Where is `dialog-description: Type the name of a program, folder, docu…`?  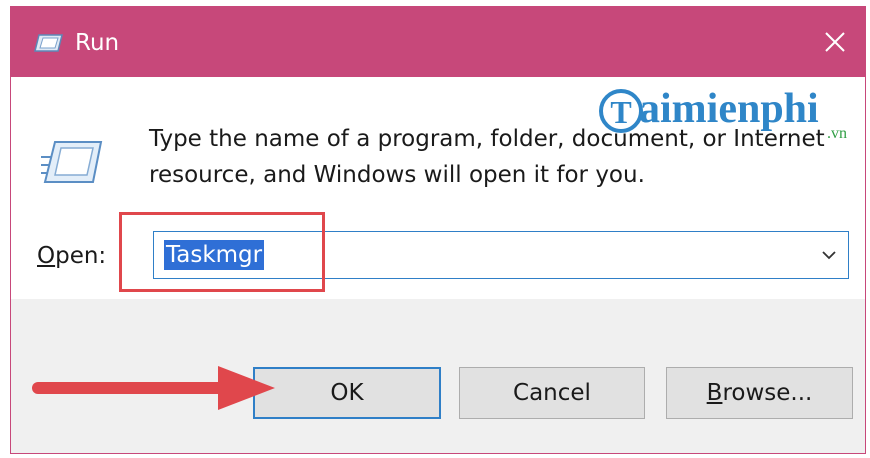 dialog-description: Type the name of a program, folder, docu… is located at coordinates (494, 157).